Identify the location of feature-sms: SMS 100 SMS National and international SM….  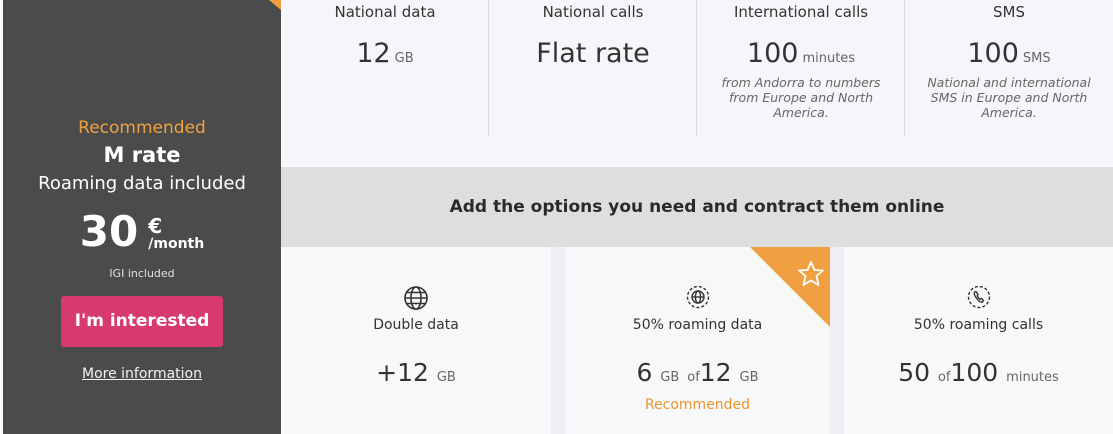
(1009, 83).